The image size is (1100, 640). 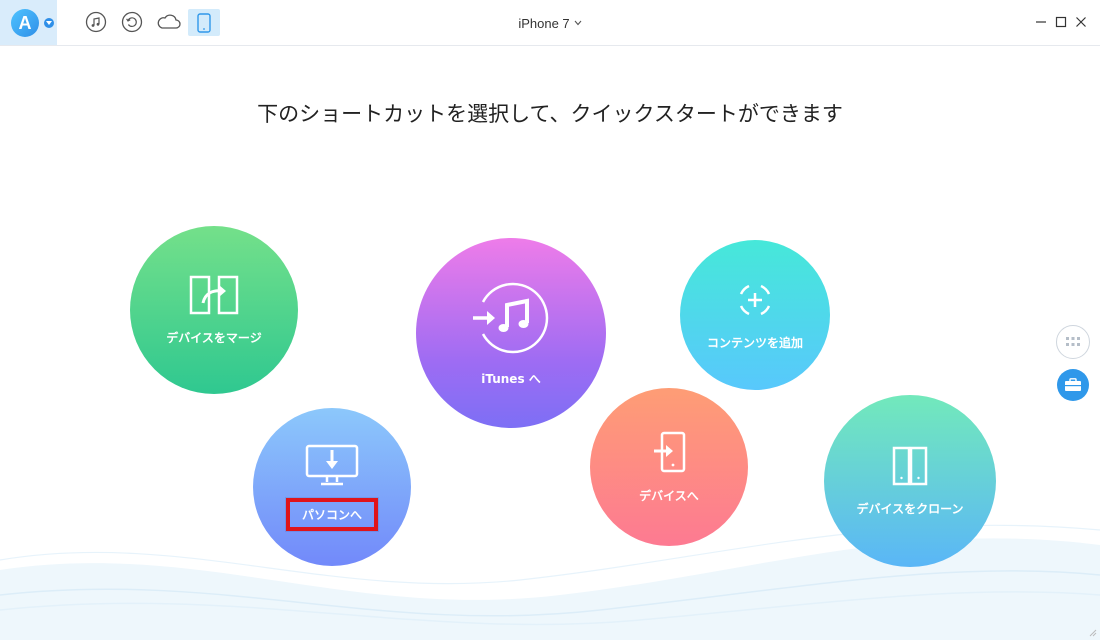 I want to click on to-pc-label: パソコンへ, so click(x=331, y=514).